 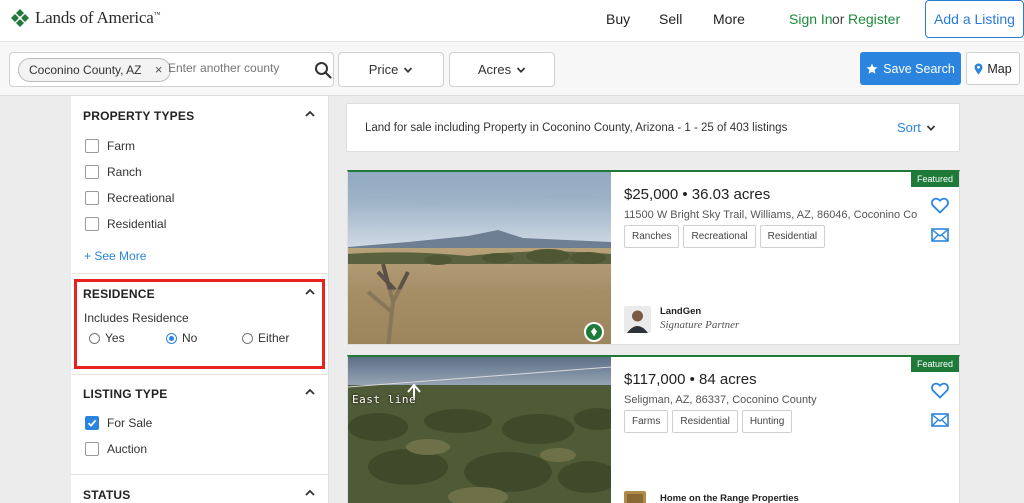 I want to click on company-logo-icon, so click(x=635, y=497).